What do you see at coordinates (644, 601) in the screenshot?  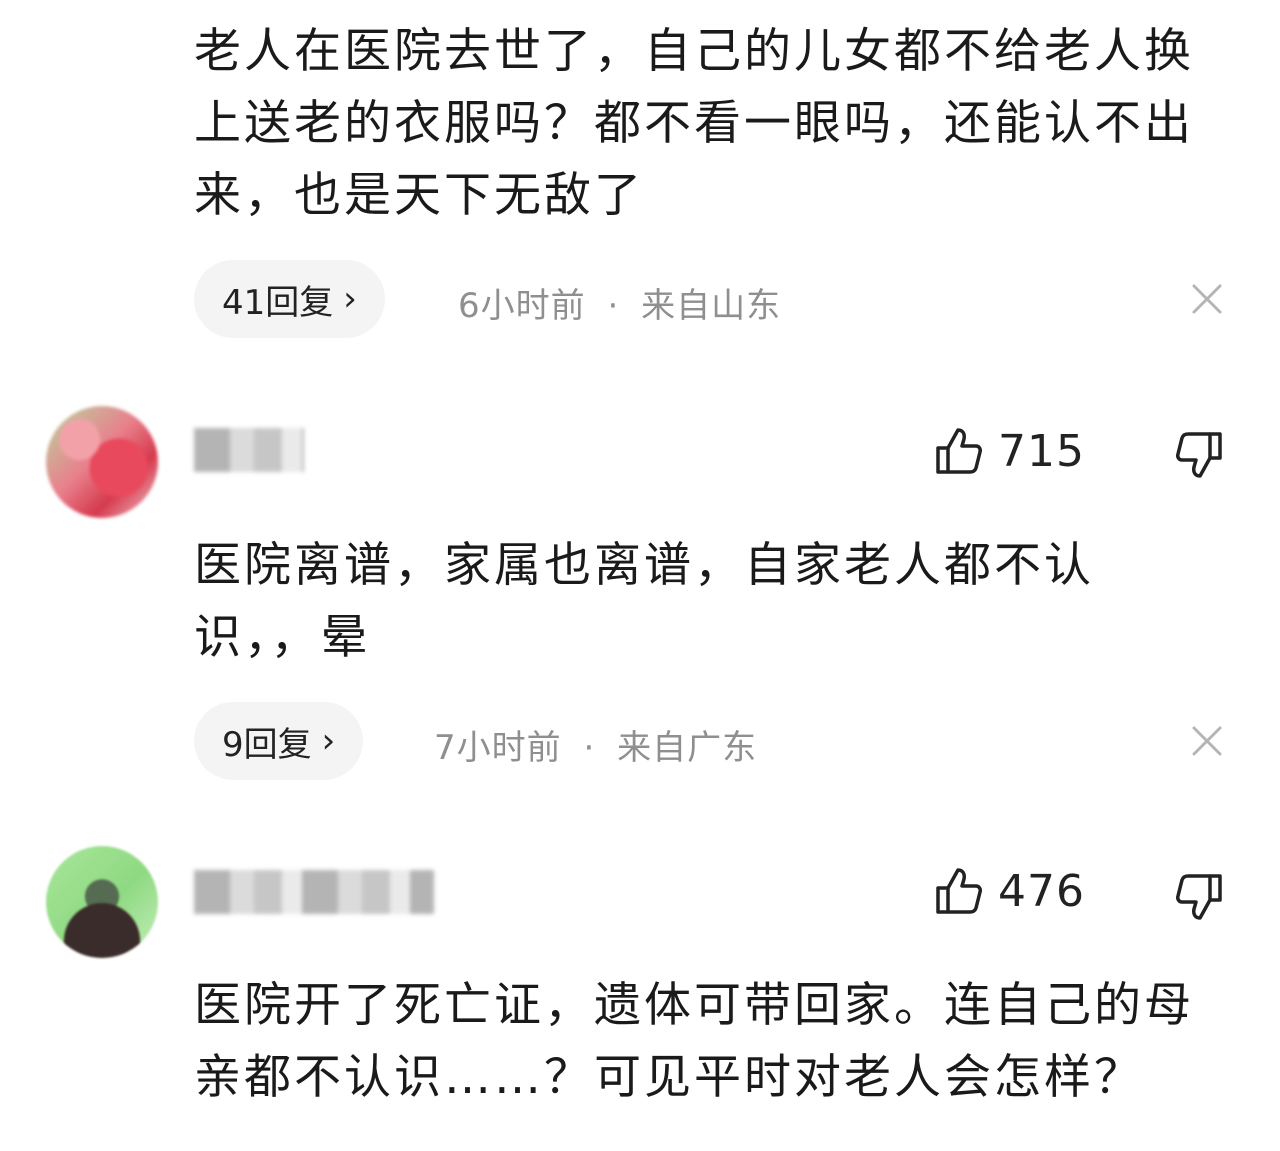 I see `comment-text: 医院离谱，家属也离谱，自家老人都不认识，，晕` at bounding box center [644, 601].